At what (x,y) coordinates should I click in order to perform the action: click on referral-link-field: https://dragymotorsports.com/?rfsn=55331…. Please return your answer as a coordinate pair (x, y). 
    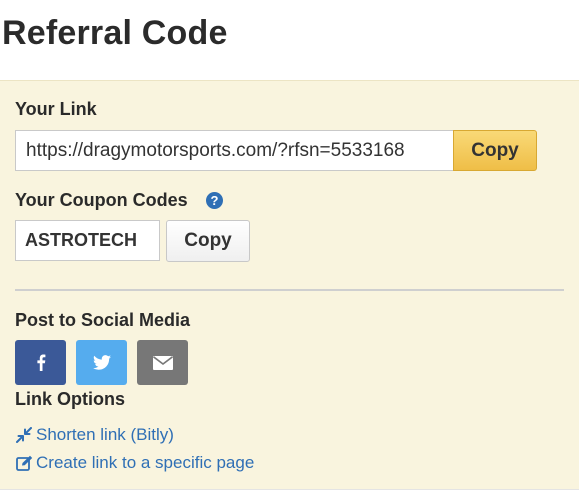
    Looking at the image, I should click on (234, 150).